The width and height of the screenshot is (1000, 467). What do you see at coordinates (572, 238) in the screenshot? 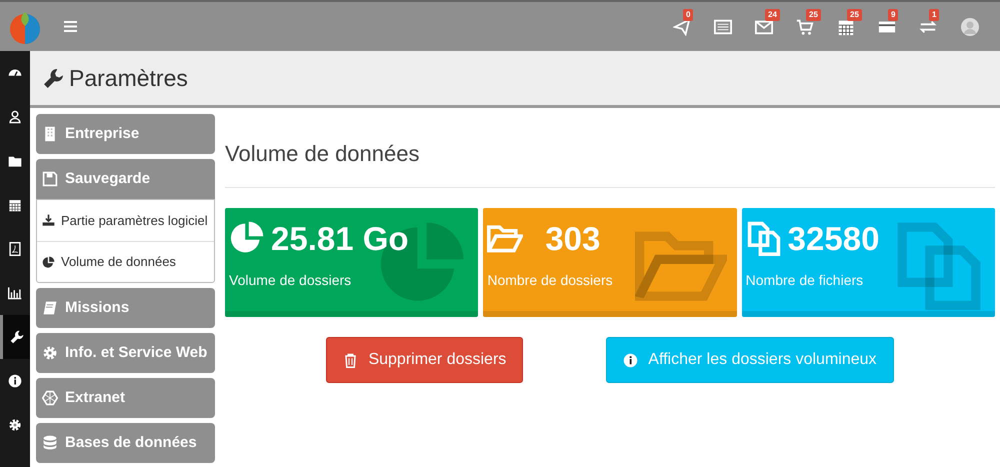
I see `stat-value: 303` at bounding box center [572, 238].